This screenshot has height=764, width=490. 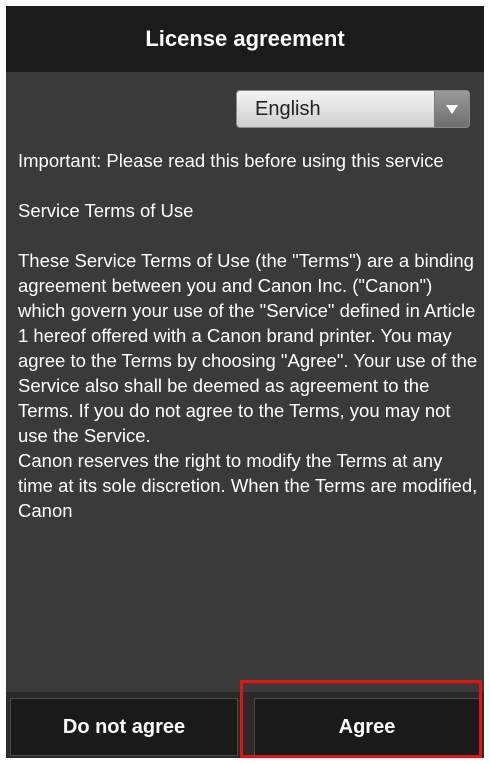 What do you see at coordinates (367, 727) in the screenshot?
I see `agree-button: Agree` at bounding box center [367, 727].